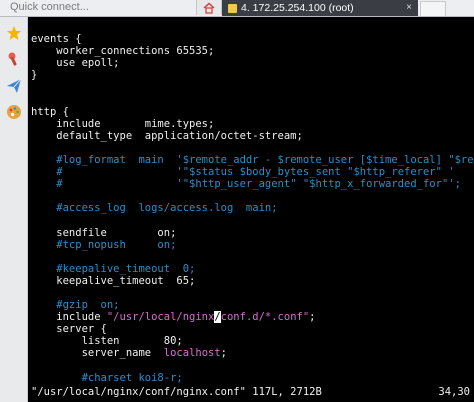 The height and width of the screenshot is (402, 474). What do you see at coordinates (454, 392) in the screenshot?
I see `cursor-position: 34,30` at bounding box center [454, 392].